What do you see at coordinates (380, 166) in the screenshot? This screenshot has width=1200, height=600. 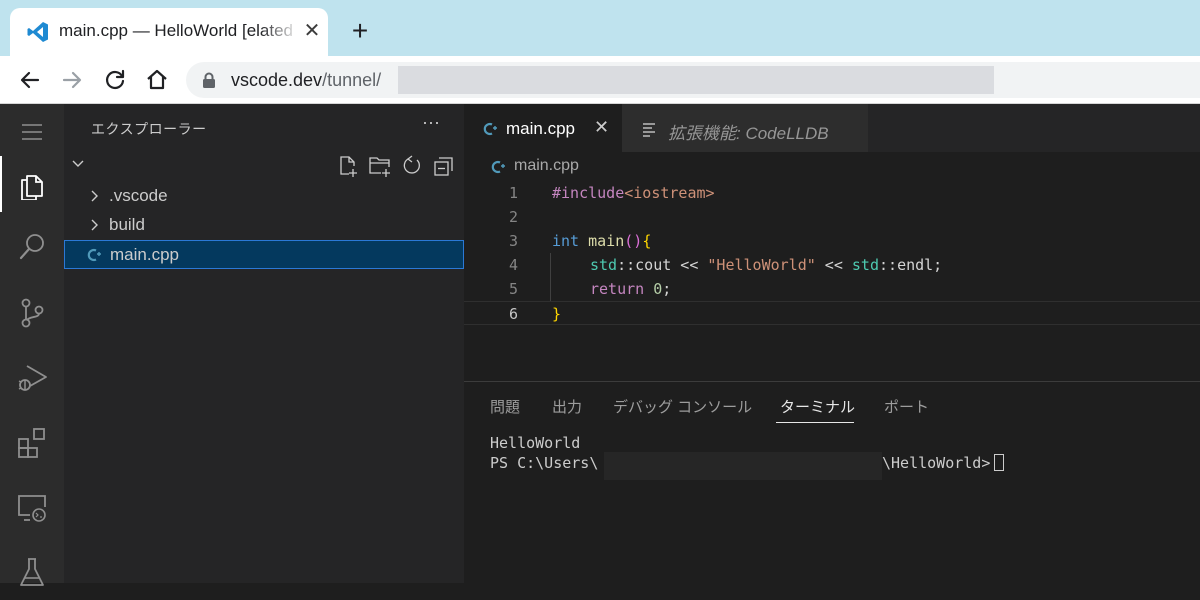 I see `new-folder-icon` at bounding box center [380, 166].